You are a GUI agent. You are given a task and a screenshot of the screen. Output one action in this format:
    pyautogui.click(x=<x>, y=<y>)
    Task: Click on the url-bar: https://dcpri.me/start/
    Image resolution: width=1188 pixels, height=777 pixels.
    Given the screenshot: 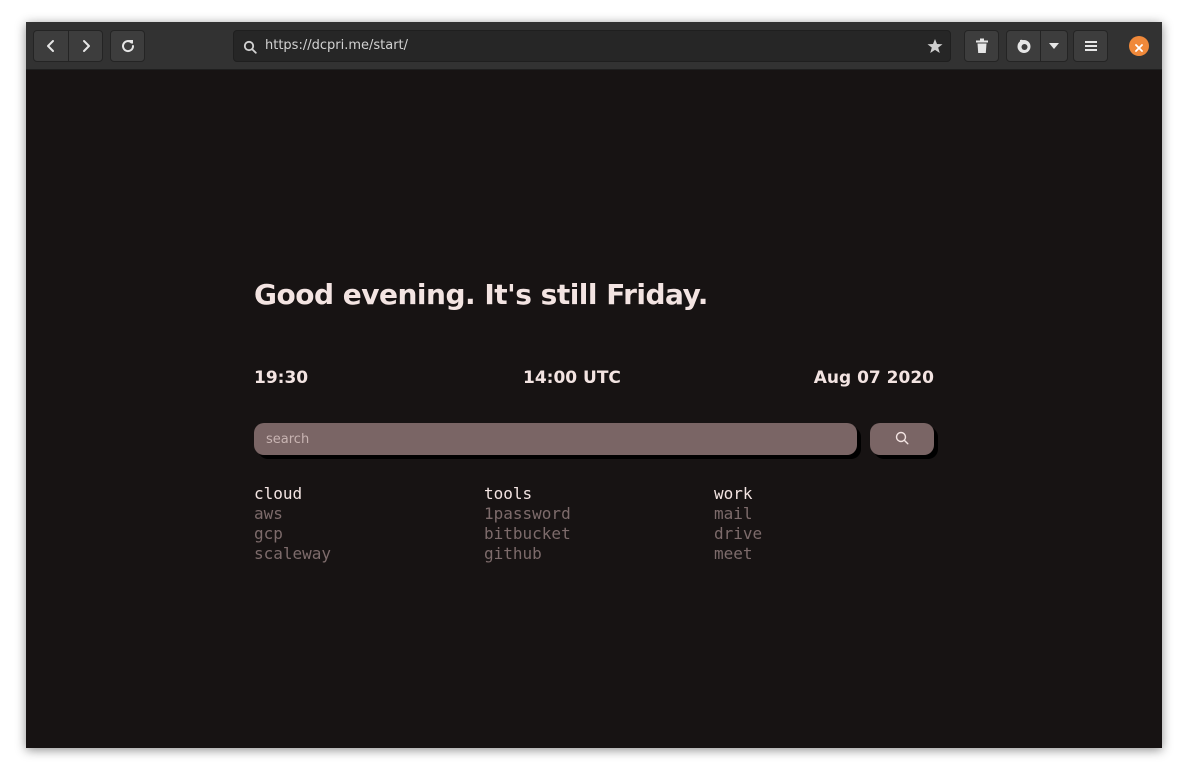 What is the action you would take?
    pyautogui.click(x=592, y=46)
    